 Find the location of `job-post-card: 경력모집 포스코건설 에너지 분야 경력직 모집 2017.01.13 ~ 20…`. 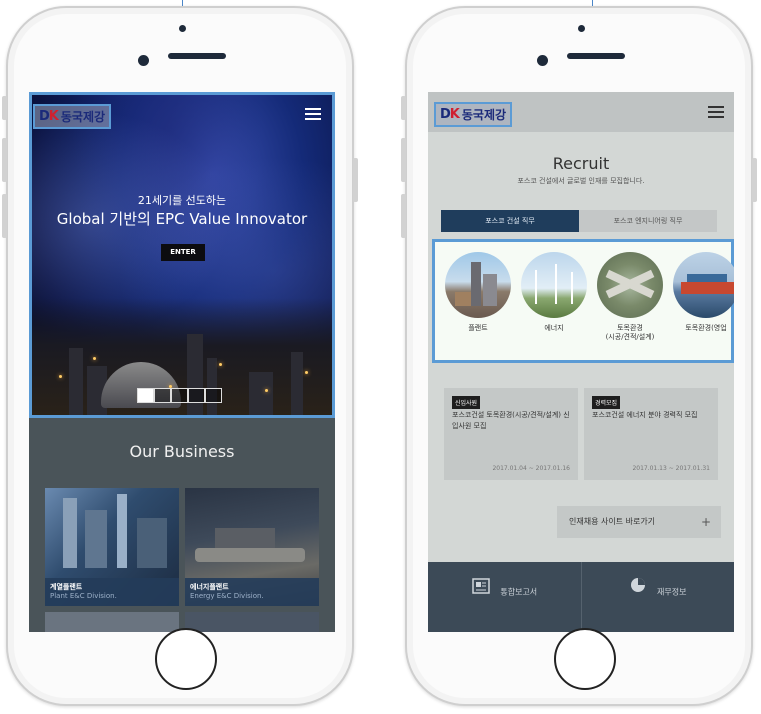

job-post-card: 경력모집 포스코건설 에너지 분야 경력직 모집 2017.01.13 ~ 20… is located at coordinates (651, 434).